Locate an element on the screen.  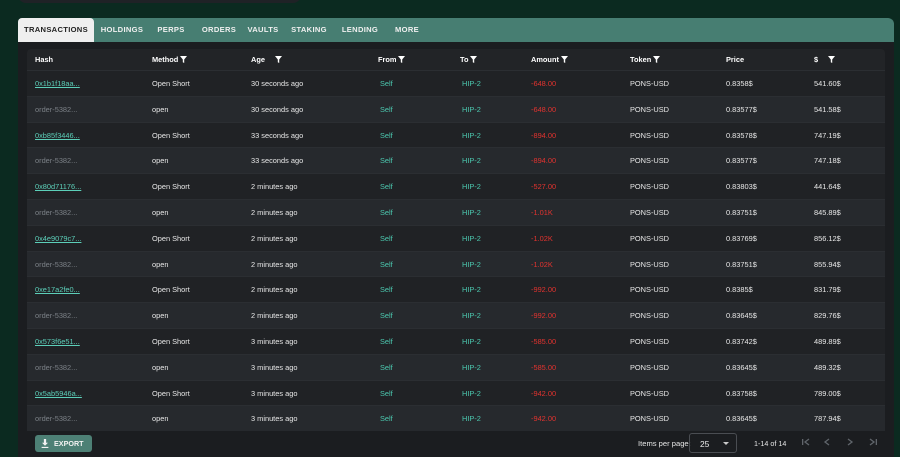
column-from: From is located at coordinates (392, 59).